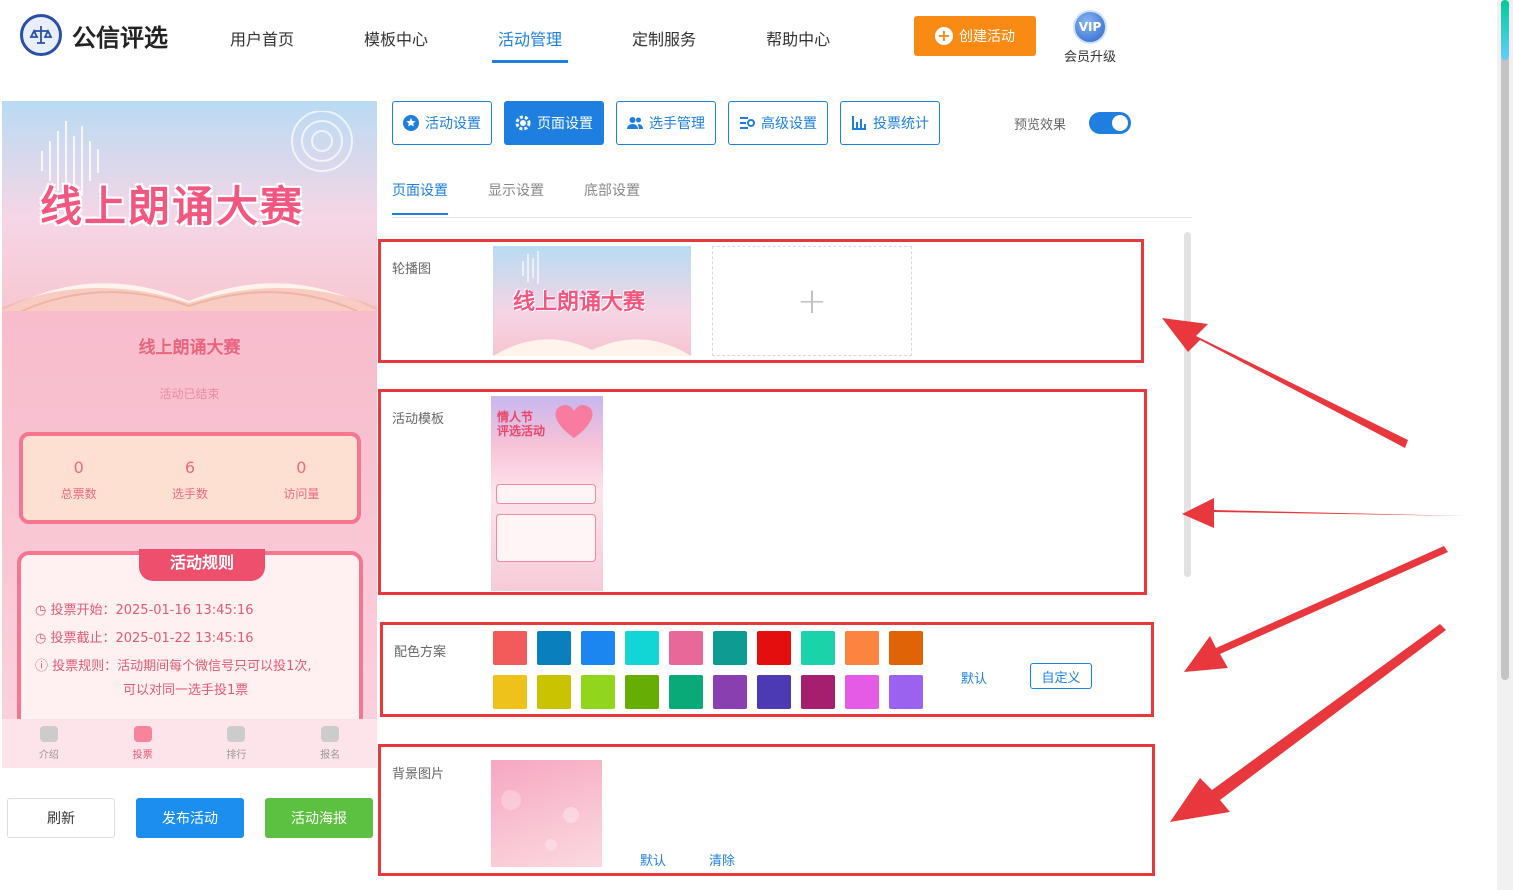 The image size is (1513, 890). What do you see at coordinates (546, 538) in the screenshot?
I see `template-rules-card` at bounding box center [546, 538].